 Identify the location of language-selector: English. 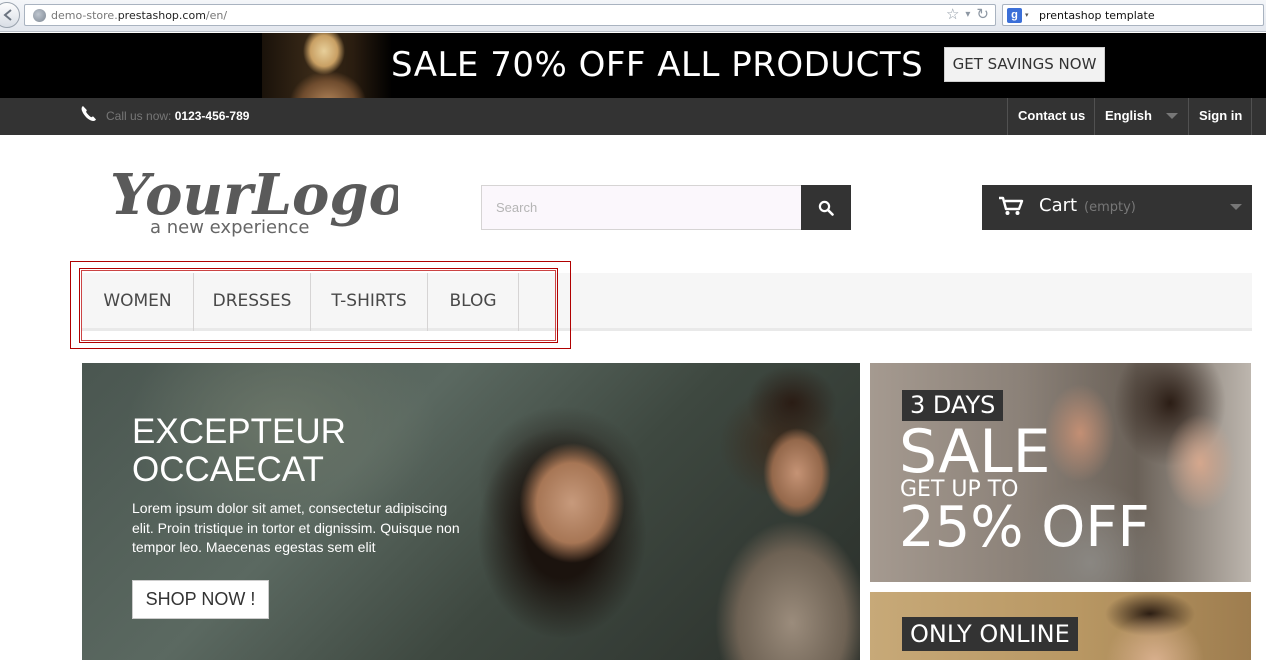
(1141, 116).